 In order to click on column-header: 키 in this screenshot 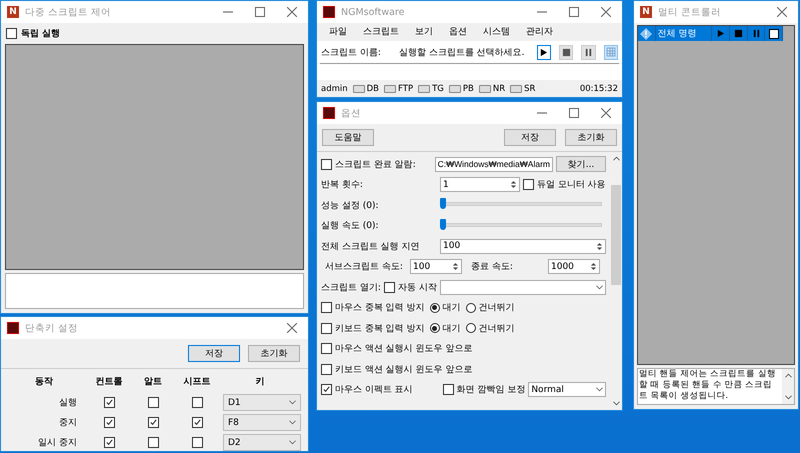, I will do `click(260, 382)`.